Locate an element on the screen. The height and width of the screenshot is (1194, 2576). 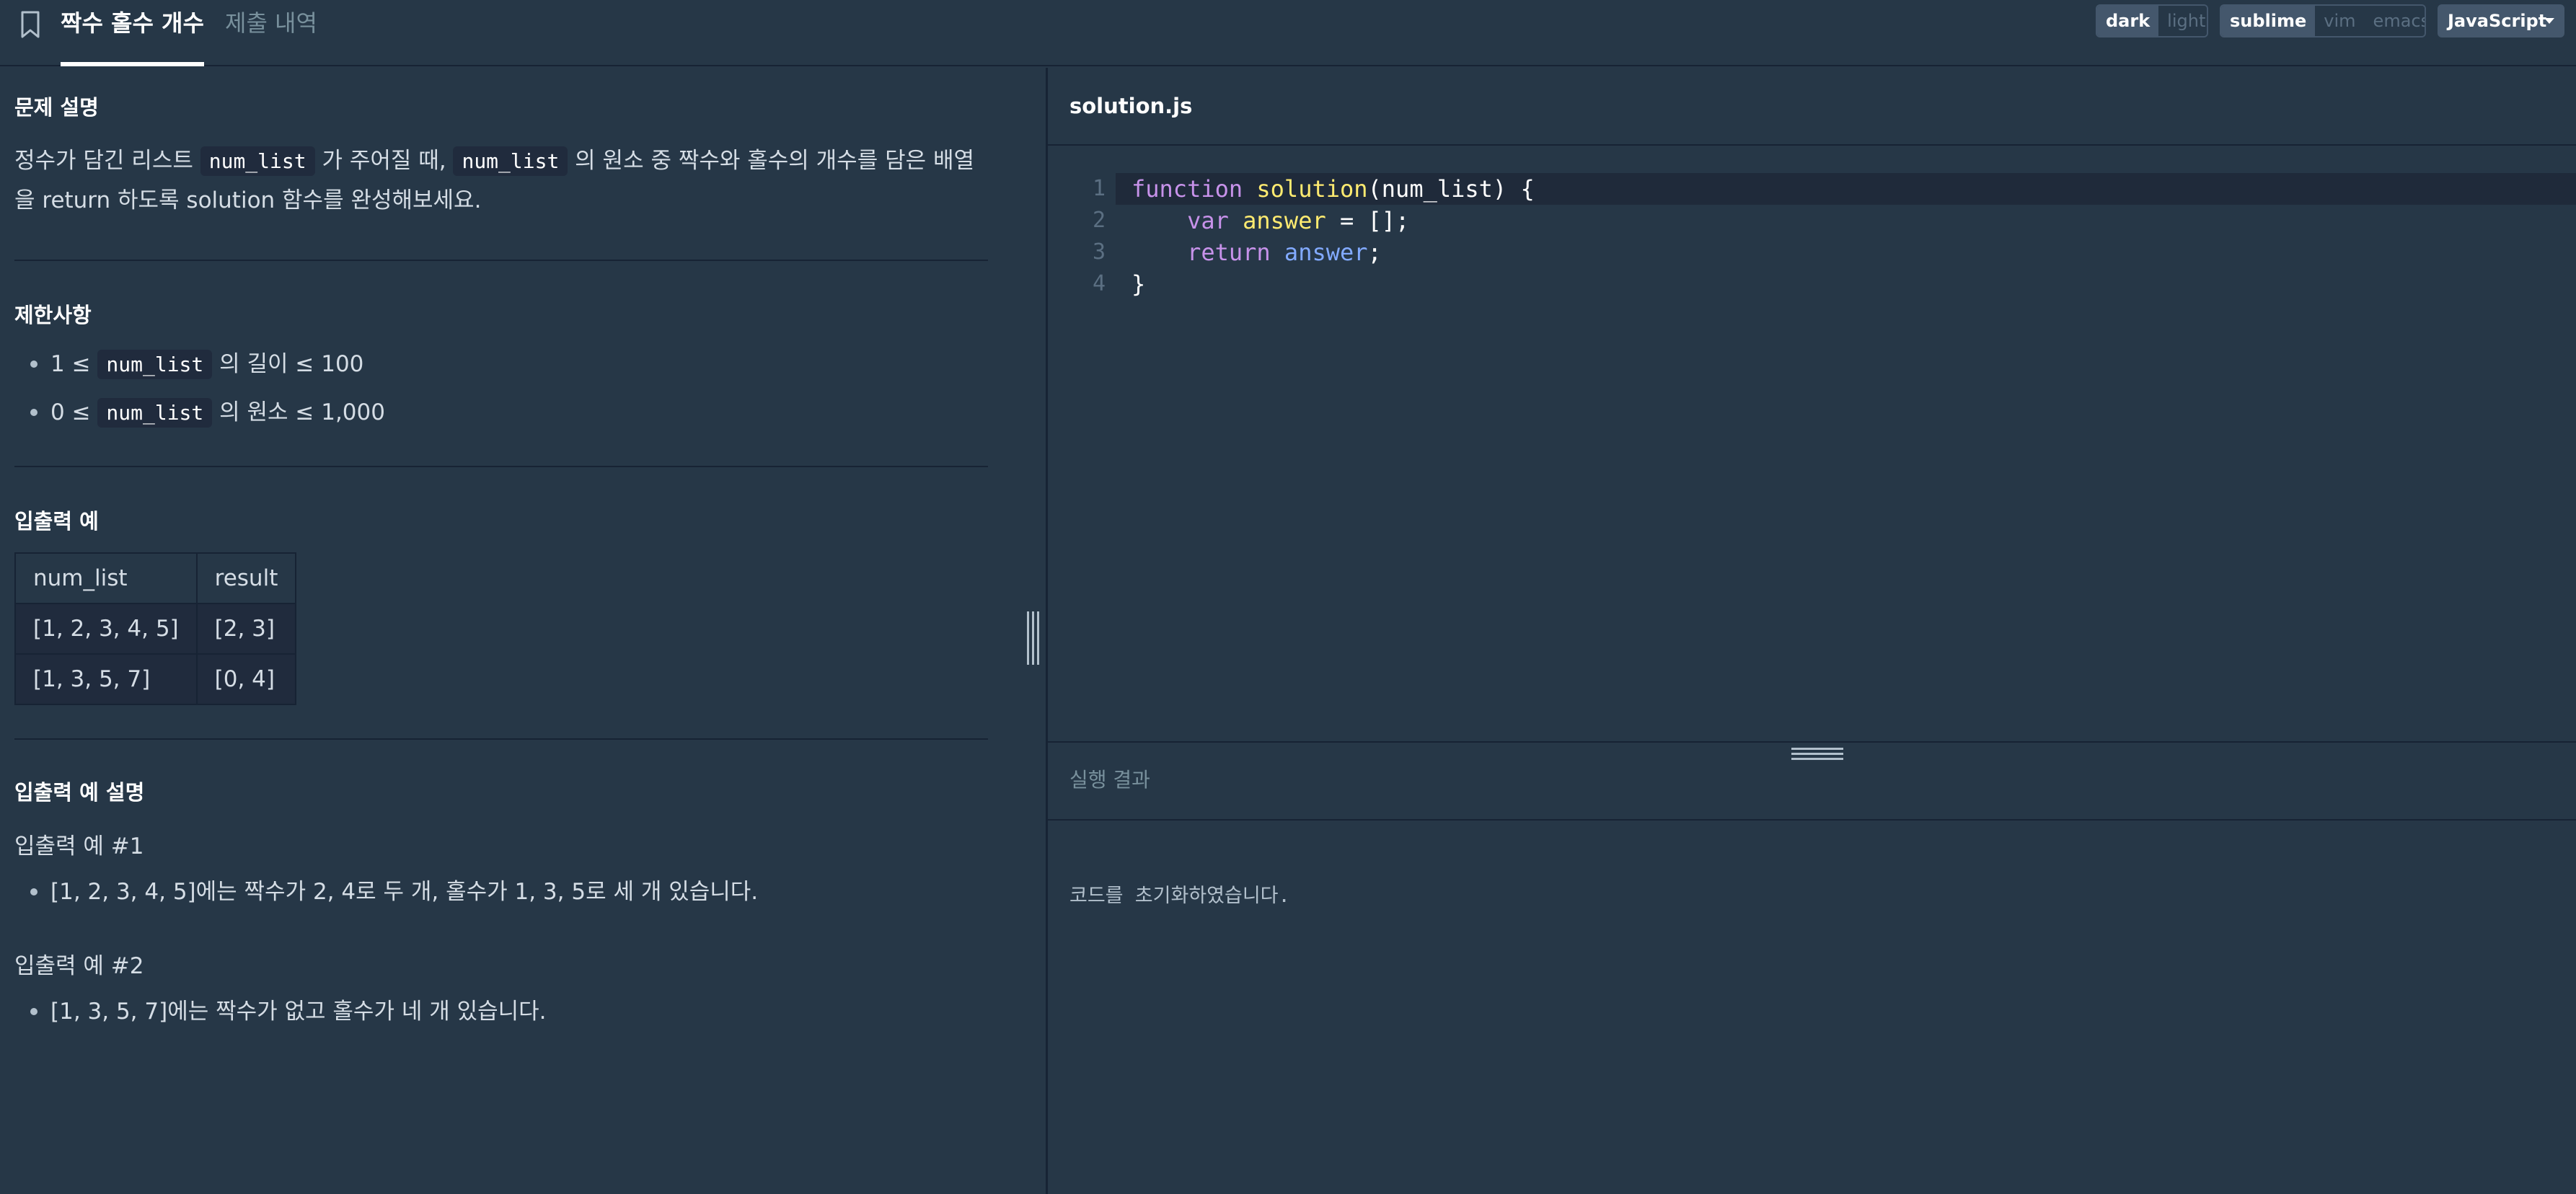
list-item: 0 ≤ num_list 의 원소 ≤ 1,000 is located at coordinates (207, 413).